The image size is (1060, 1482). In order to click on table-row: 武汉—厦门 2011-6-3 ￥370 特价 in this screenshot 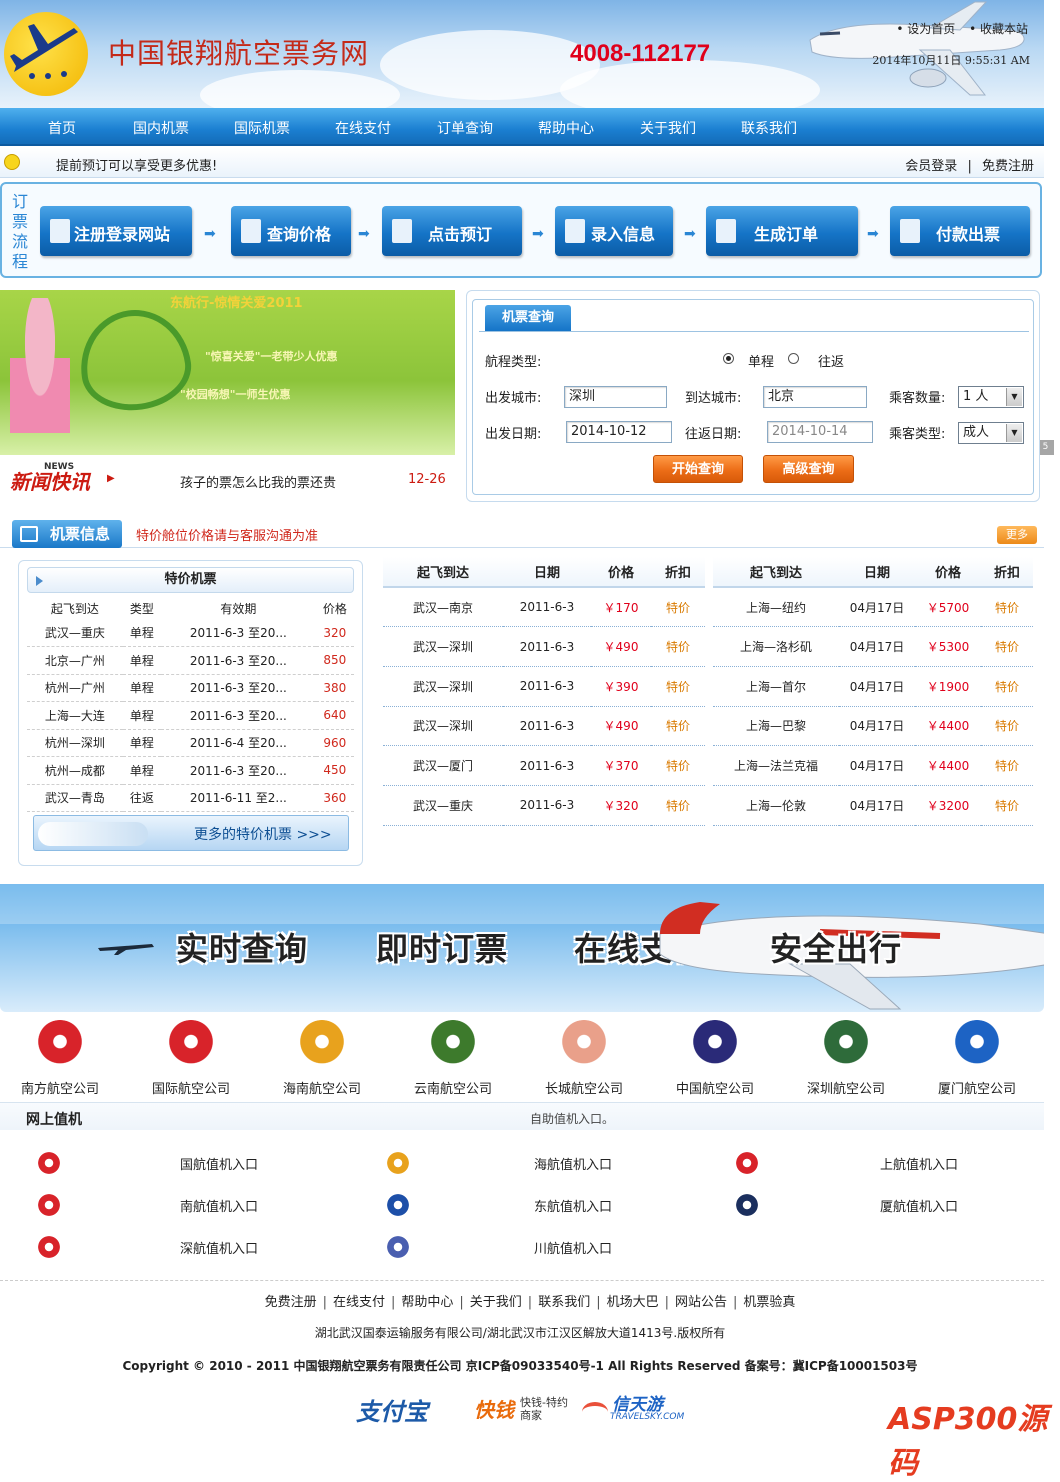, I will do `click(544, 765)`.